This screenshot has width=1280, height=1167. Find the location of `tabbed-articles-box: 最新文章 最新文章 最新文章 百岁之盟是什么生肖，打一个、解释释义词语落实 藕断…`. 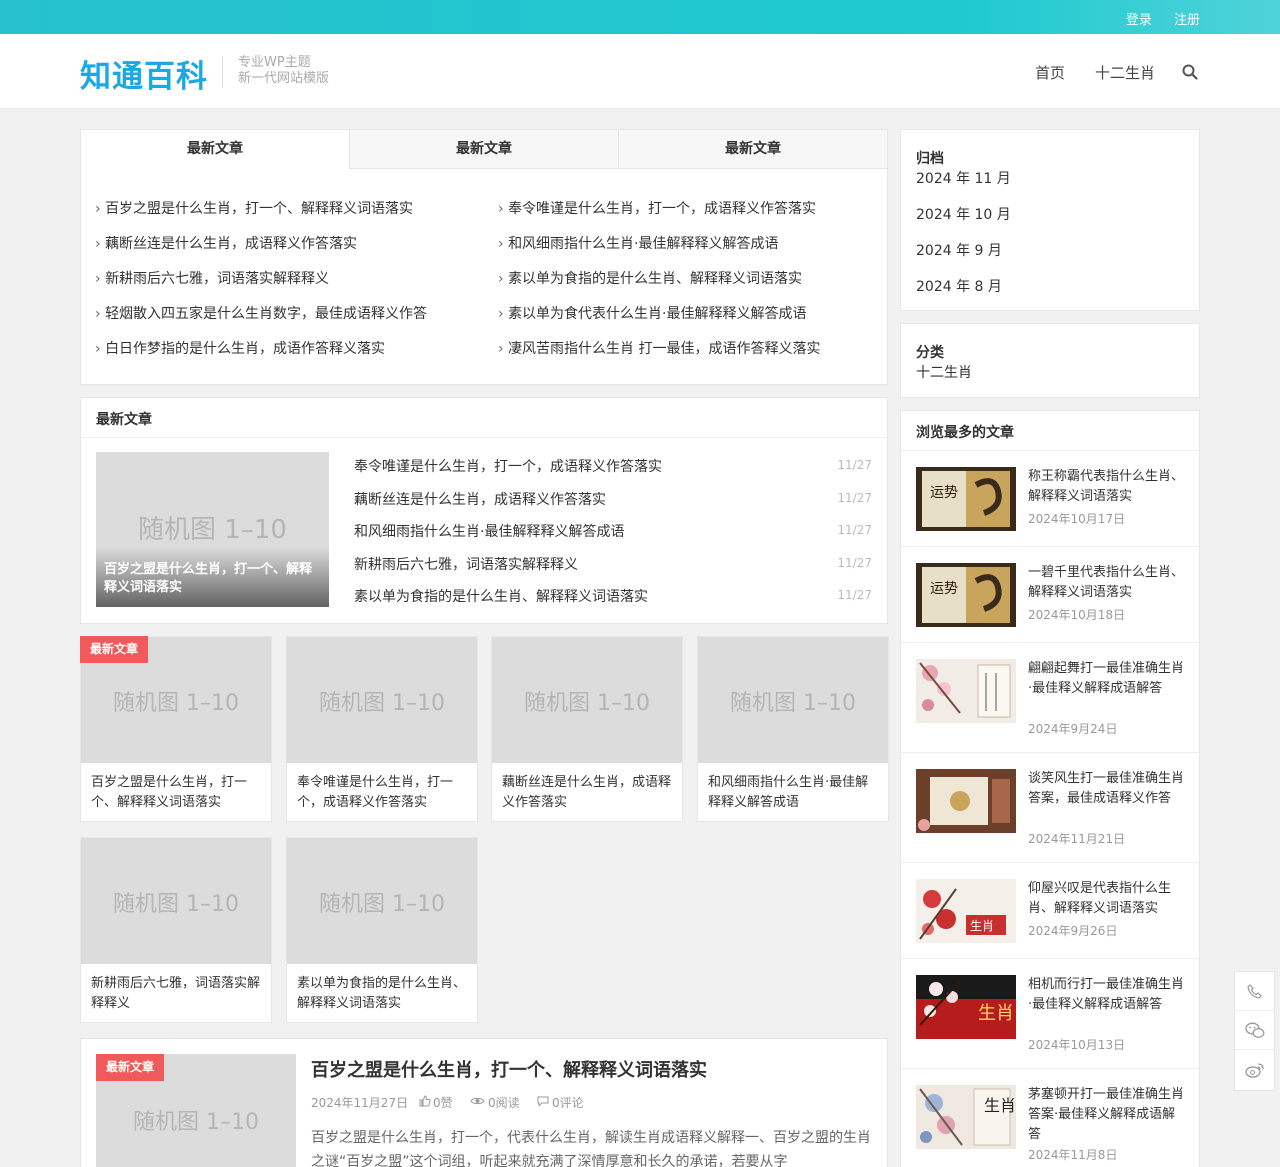

tabbed-articles-box: 最新文章 最新文章 最新文章 百岁之盟是什么生肖，打一个、解释释义词语落实 藕断… is located at coordinates (484, 257).